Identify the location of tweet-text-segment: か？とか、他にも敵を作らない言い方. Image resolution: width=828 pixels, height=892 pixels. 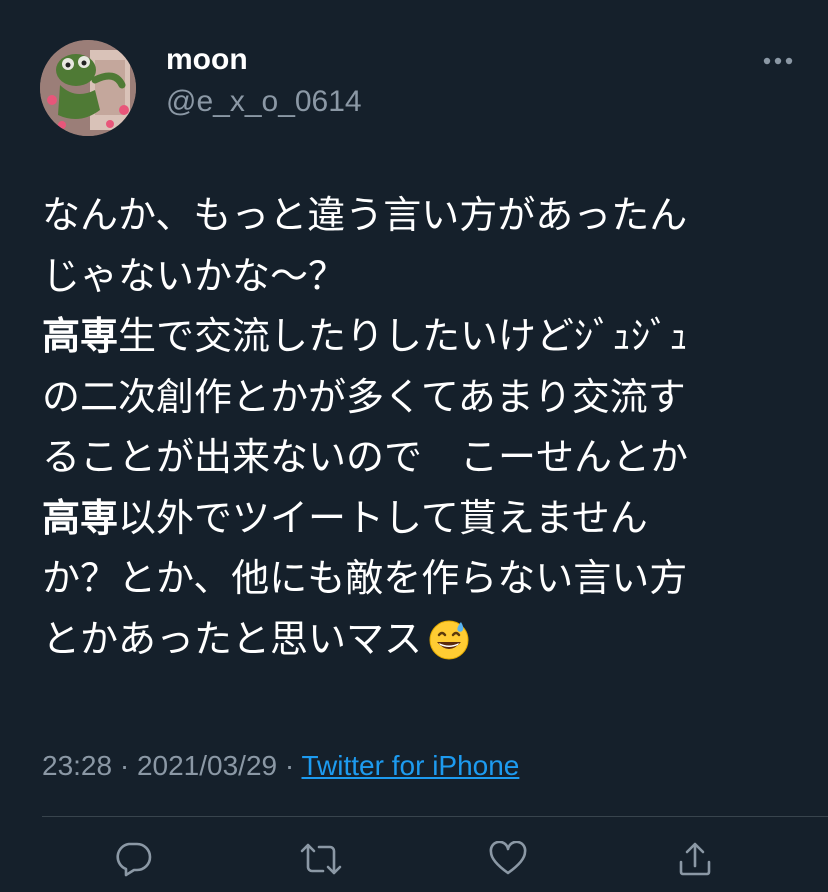
(365, 578).